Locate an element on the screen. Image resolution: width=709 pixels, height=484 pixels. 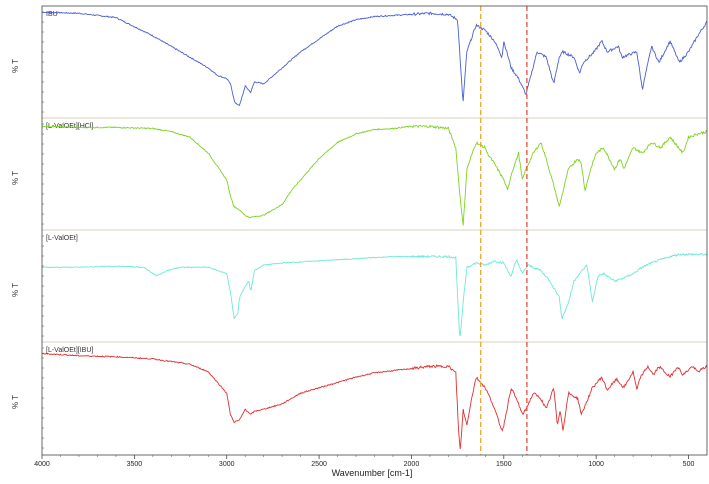
x-tick-label: 500 is located at coordinates (689, 464).